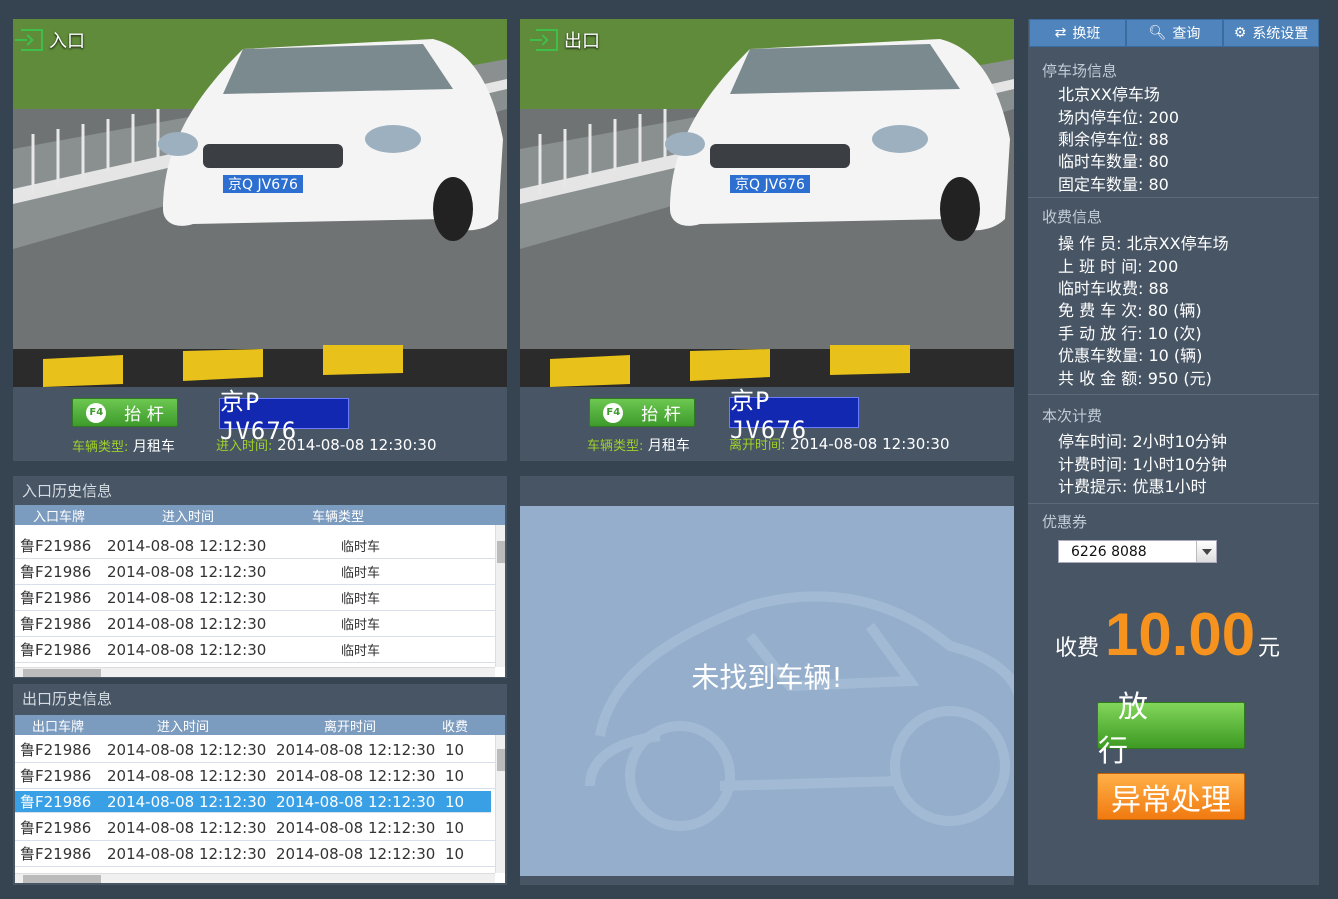 This screenshot has width=1338, height=899. What do you see at coordinates (500, 596) in the screenshot?
I see `entry-history-vscroll` at bounding box center [500, 596].